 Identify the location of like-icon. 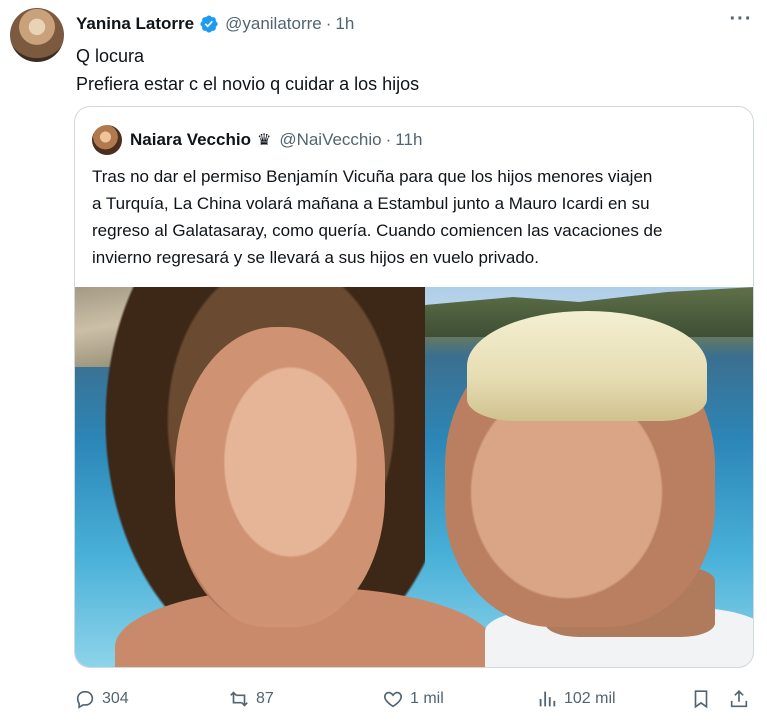
(393, 699).